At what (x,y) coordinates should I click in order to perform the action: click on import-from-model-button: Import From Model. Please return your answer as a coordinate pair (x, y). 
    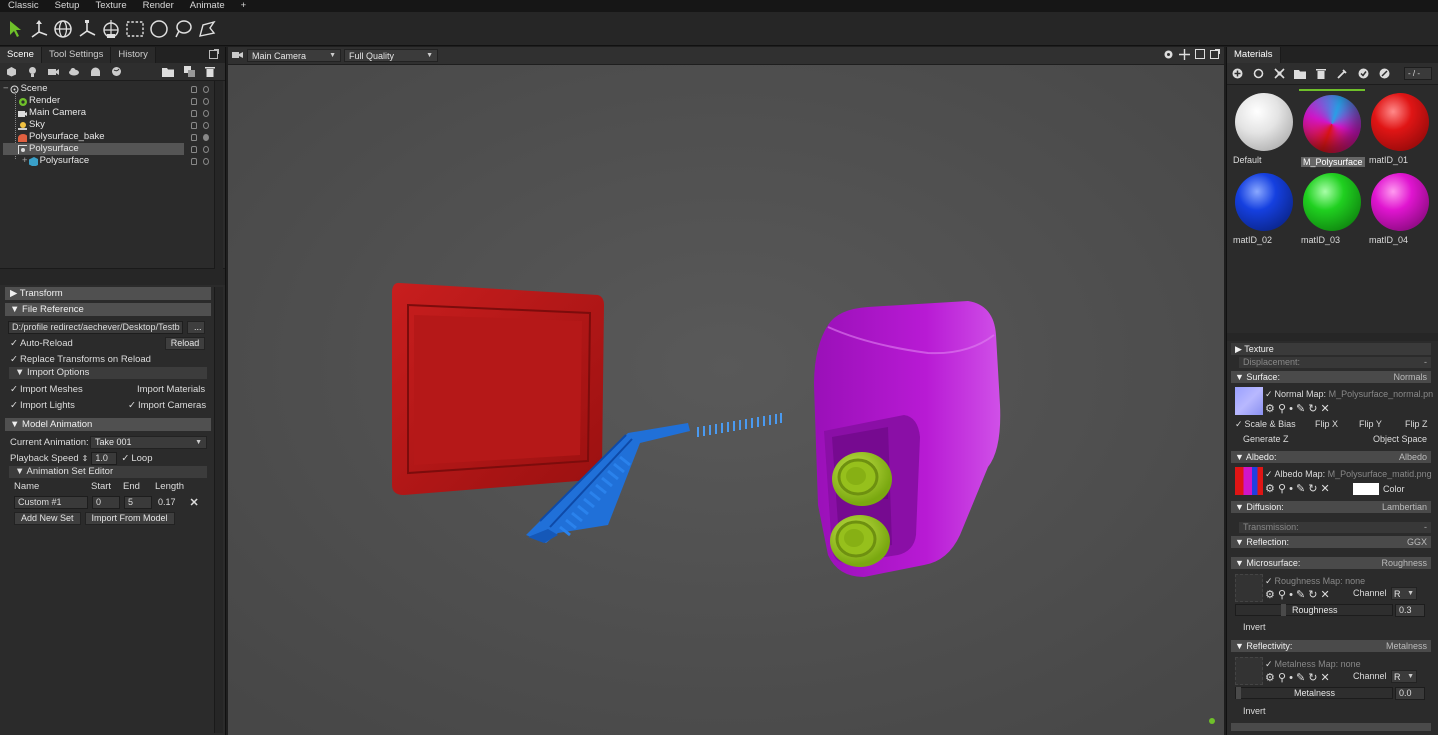
    Looking at the image, I should click on (129, 518).